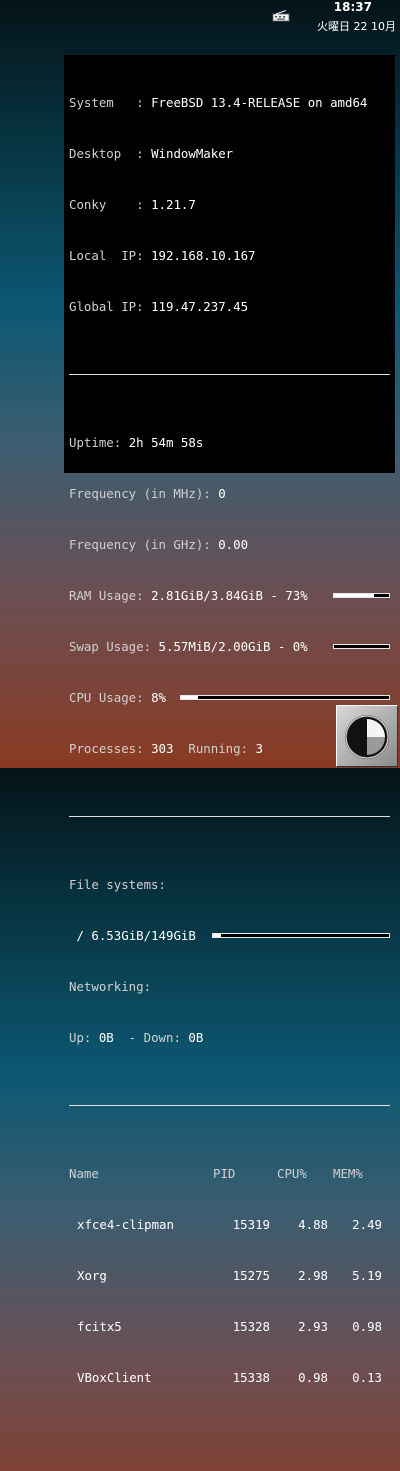 The width and height of the screenshot is (400, 1471). Describe the element at coordinates (224, 1173) in the screenshot. I see `header-pid: PID` at that location.